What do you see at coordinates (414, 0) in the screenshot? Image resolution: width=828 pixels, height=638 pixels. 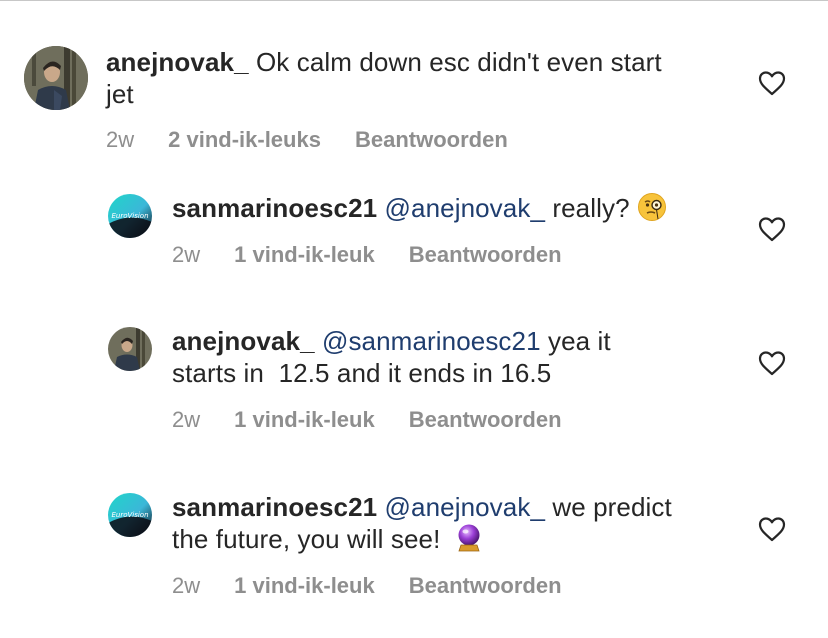 I see `top-divider` at bounding box center [414, 0].